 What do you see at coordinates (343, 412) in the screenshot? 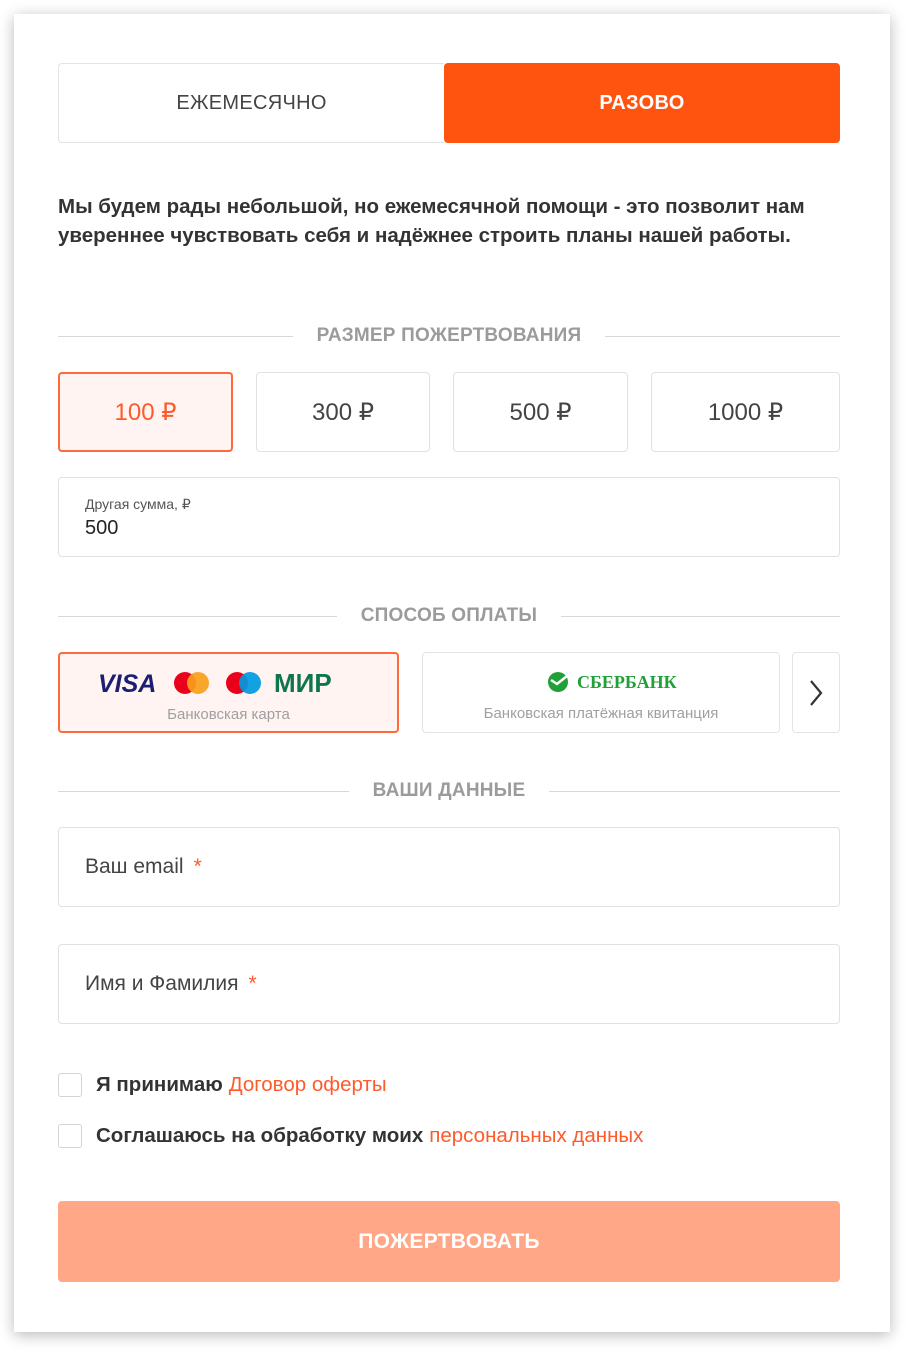
I see `amount-option-300: 300 ₽` at bounding box center [343, 412].